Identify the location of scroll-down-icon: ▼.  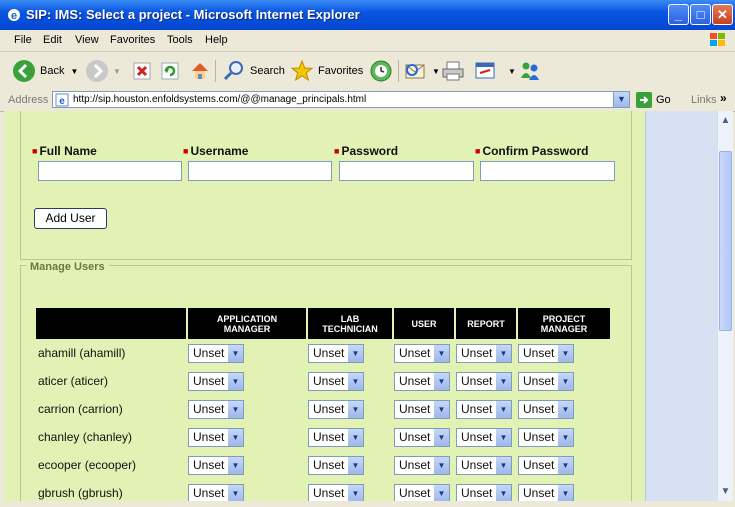
(725, 491).